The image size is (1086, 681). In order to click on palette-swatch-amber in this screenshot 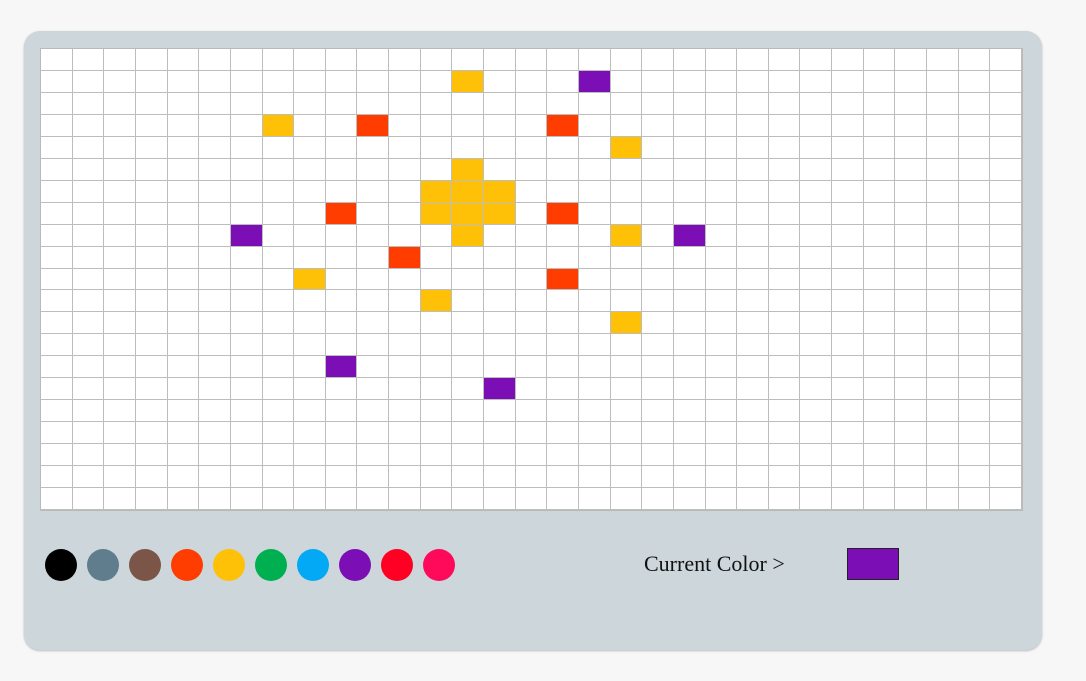, I will do `click(229, 565)`.